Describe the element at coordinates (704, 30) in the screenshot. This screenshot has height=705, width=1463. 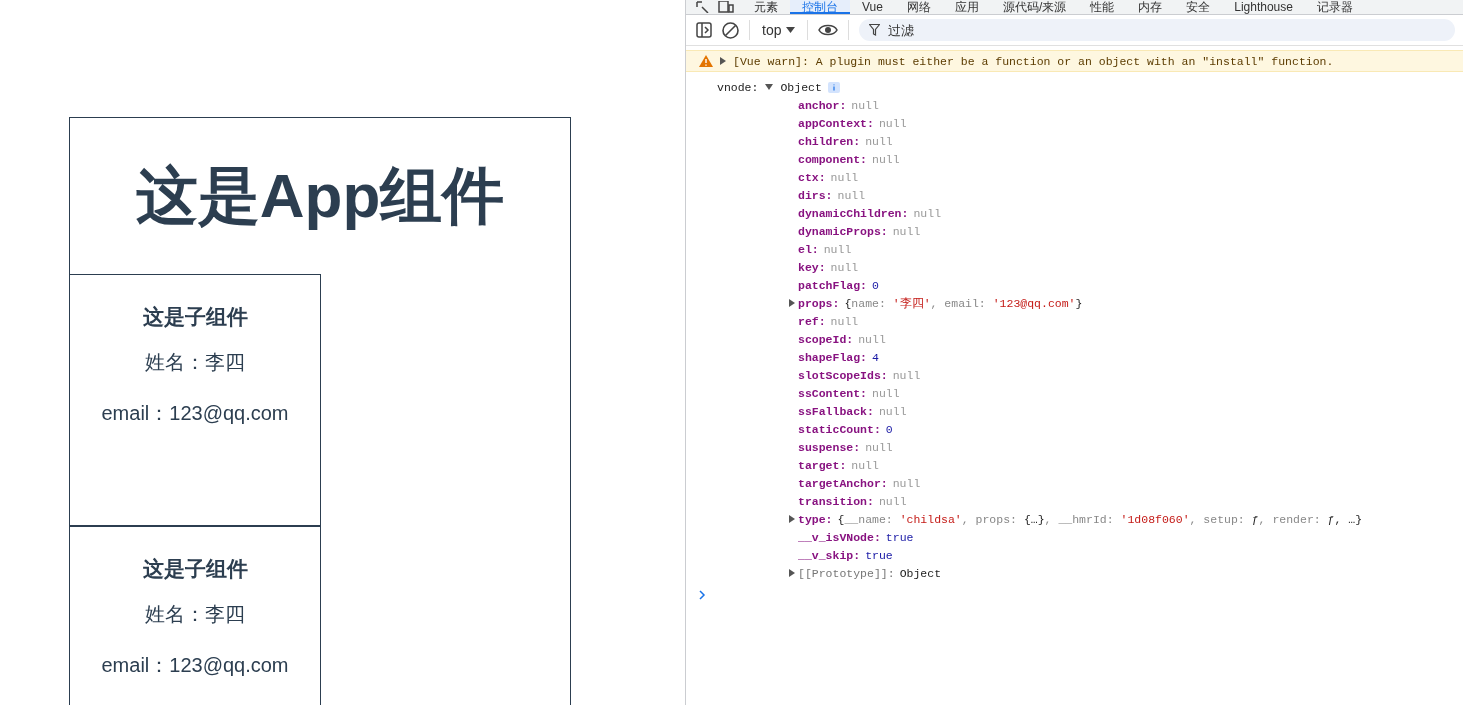
I see `sidebar-toggle-icon` at that location.